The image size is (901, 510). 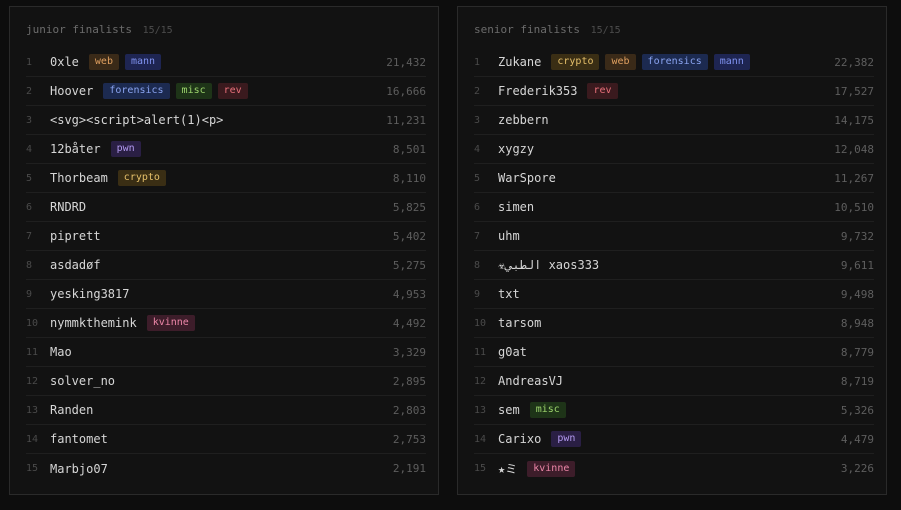 What do you see at coordinates (82, 381) in the screenshot?
I see `team-name: solver_no` at bounding box center [82, 381].